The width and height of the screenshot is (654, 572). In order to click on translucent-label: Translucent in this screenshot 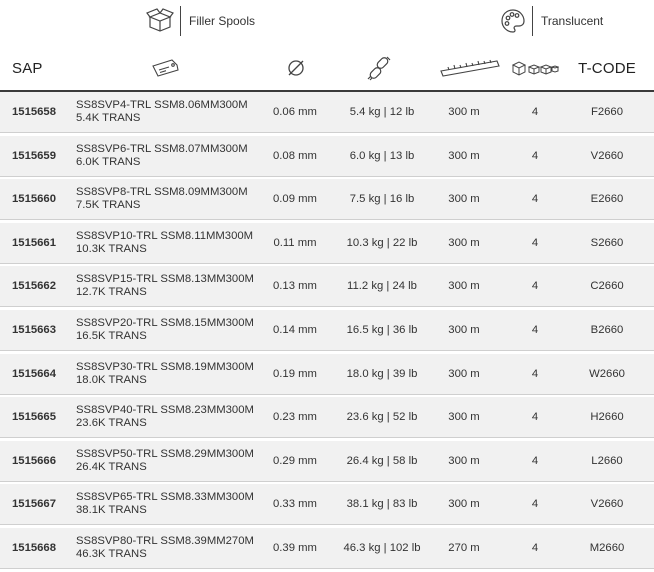, I will do `click(572, 21)`.